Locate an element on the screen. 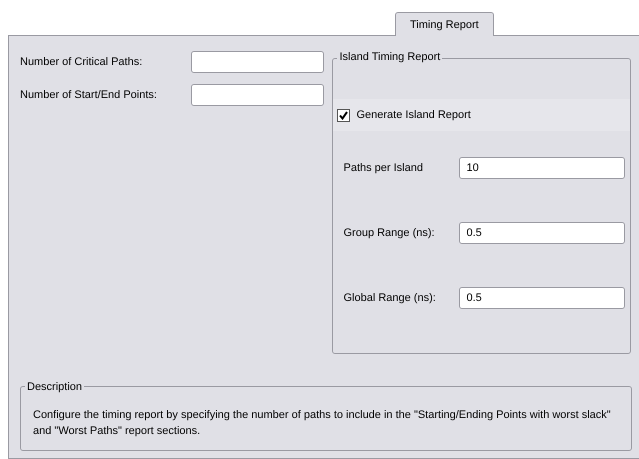  field-label: Number of Critical Paths: is located at coordinates (82, 62).